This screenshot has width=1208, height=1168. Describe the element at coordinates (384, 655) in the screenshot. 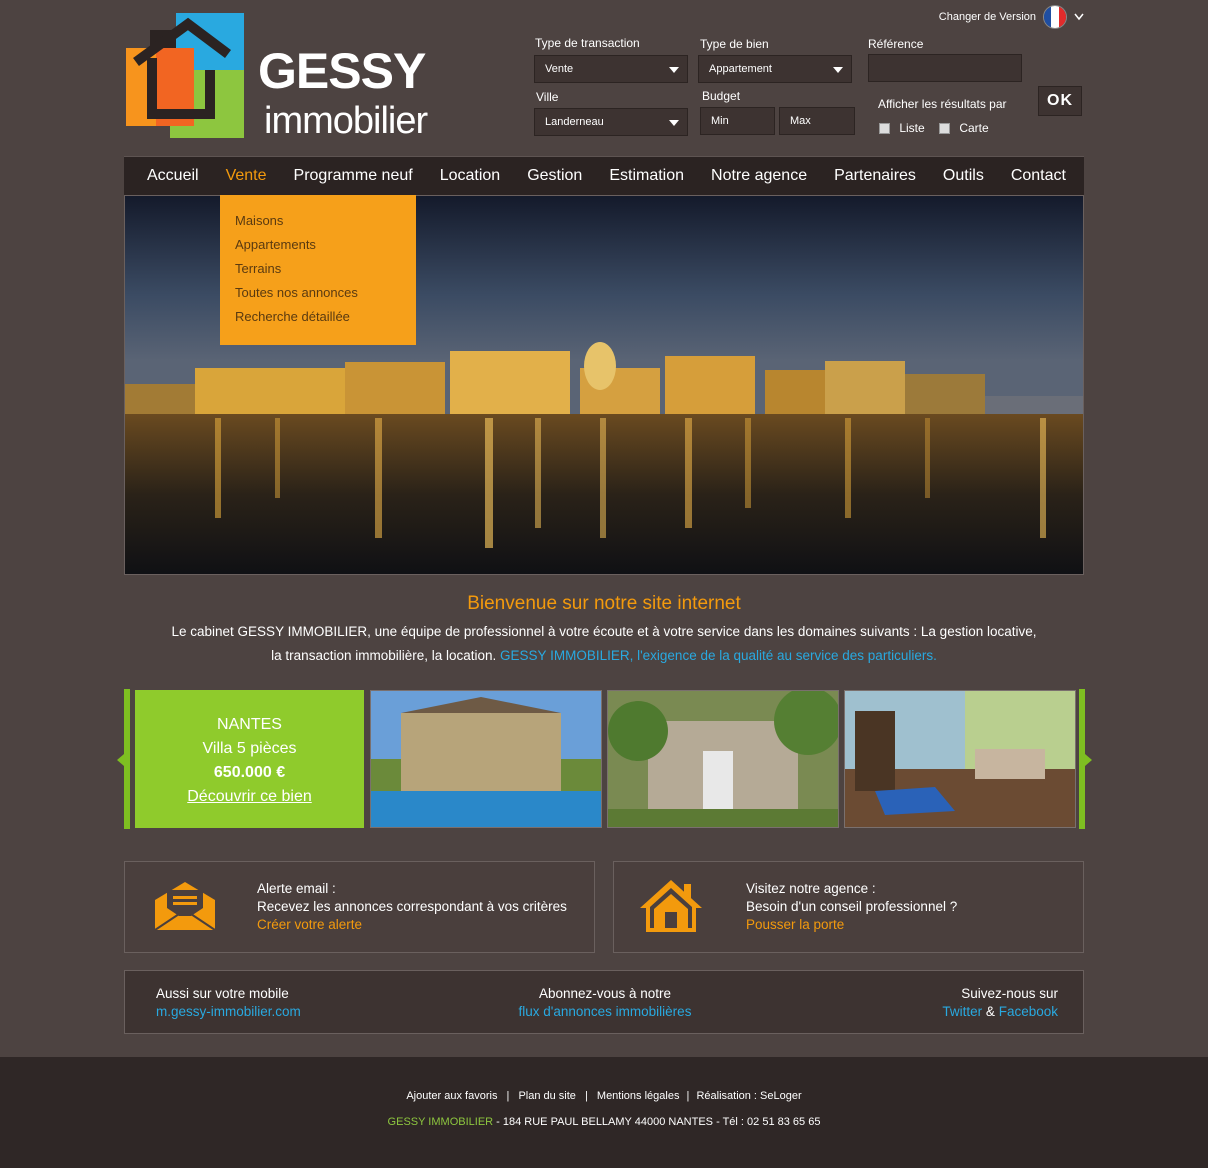

I see `welcome-line-2-text: la transaction immobilière, la location.` at that location.